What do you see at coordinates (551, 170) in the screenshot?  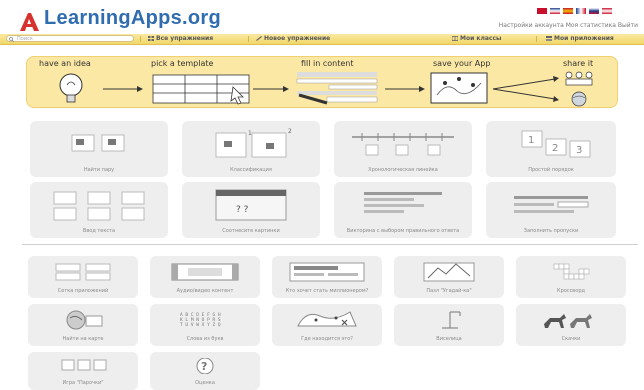 I see `template-label: Простой порядок` at bounding box center [551, 170].